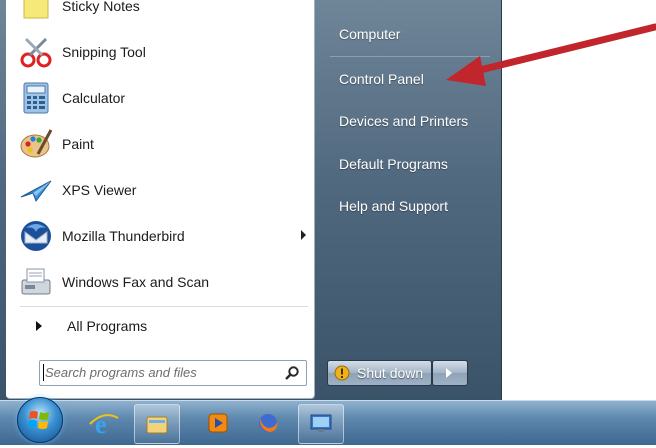 Image resolution: width=656 pixels, height=448 pixels. Describe the element at coordinates (36, 98) in the screenshot. I see `calculator-icon` at that location.